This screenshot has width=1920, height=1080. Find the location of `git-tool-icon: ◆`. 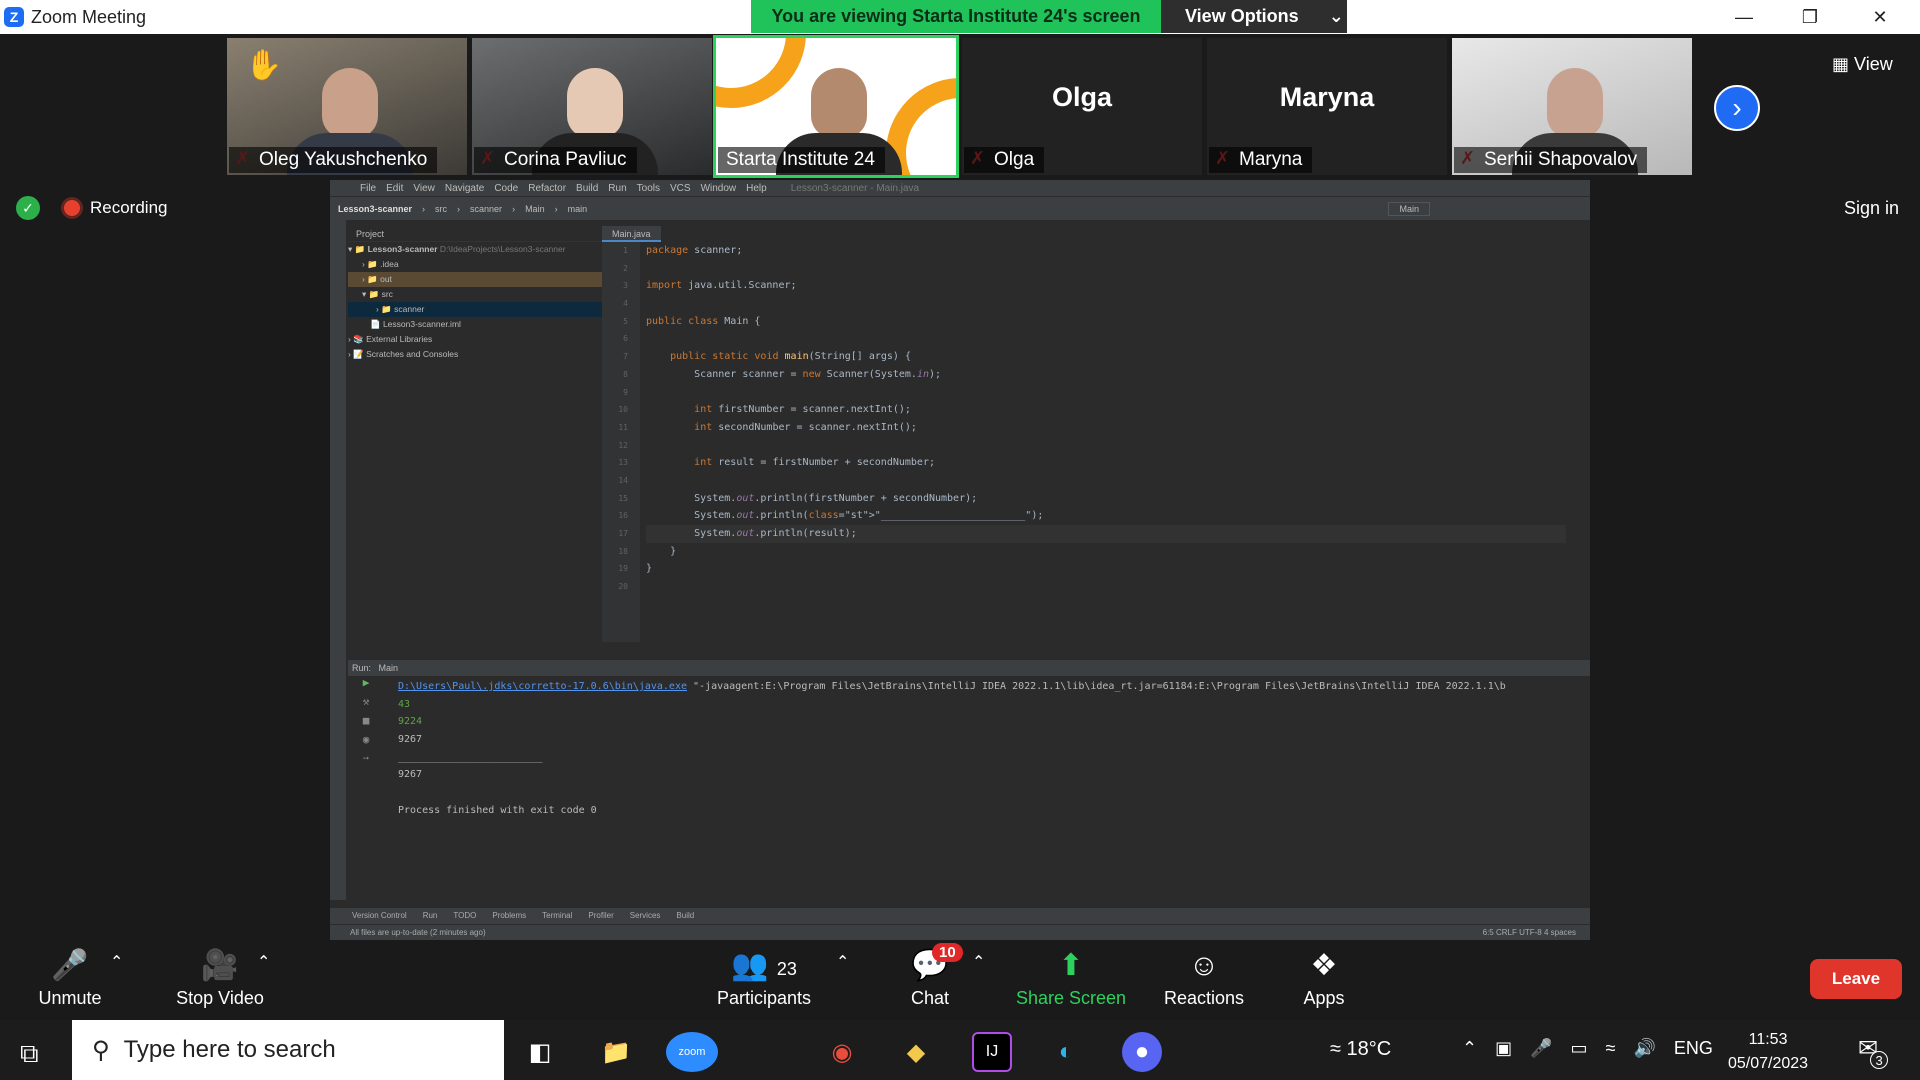

git-tool-icon: ◆ is located at coordinates (916, 1052).